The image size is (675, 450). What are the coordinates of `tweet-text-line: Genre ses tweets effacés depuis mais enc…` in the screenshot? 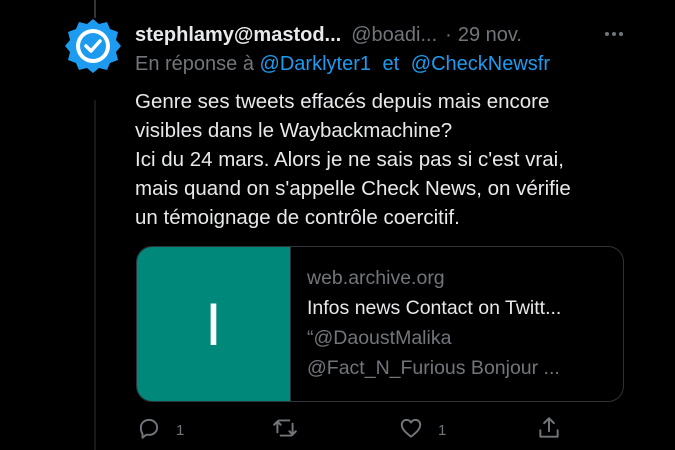 It's located at (342, 101).